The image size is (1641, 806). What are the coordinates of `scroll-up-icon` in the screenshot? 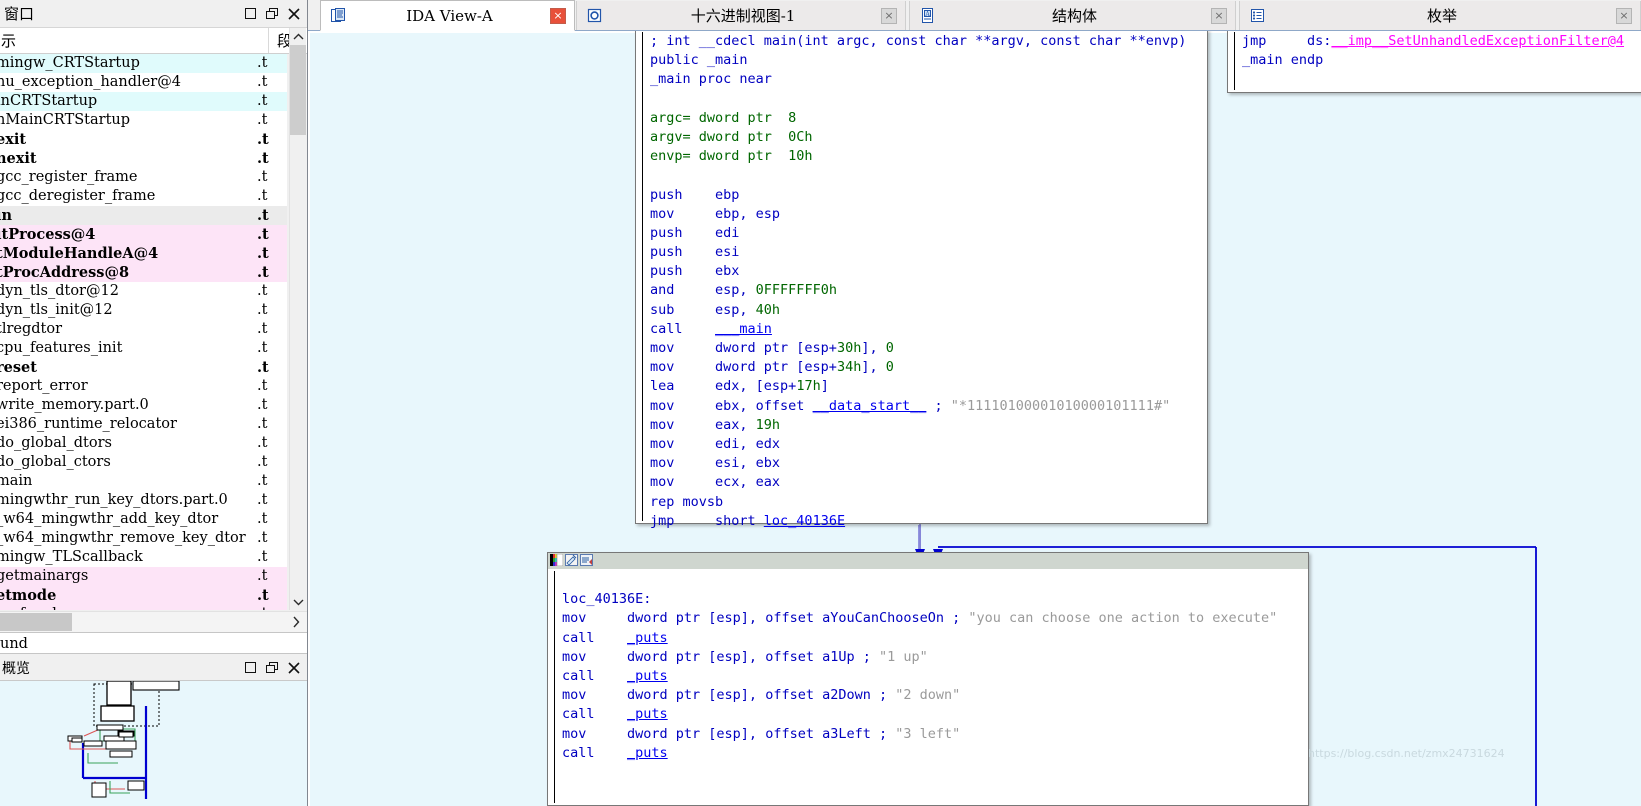 It's located at (298, 36).